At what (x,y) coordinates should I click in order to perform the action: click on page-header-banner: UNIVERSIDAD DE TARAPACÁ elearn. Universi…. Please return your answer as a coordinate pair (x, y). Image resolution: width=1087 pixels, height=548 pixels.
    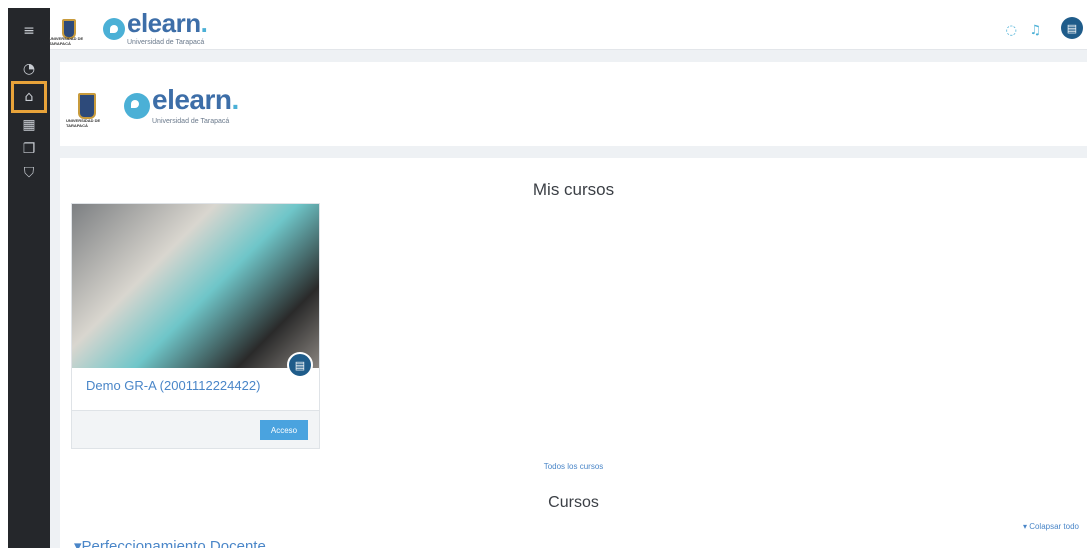
    Looking at the image, I should click on (573, 104).